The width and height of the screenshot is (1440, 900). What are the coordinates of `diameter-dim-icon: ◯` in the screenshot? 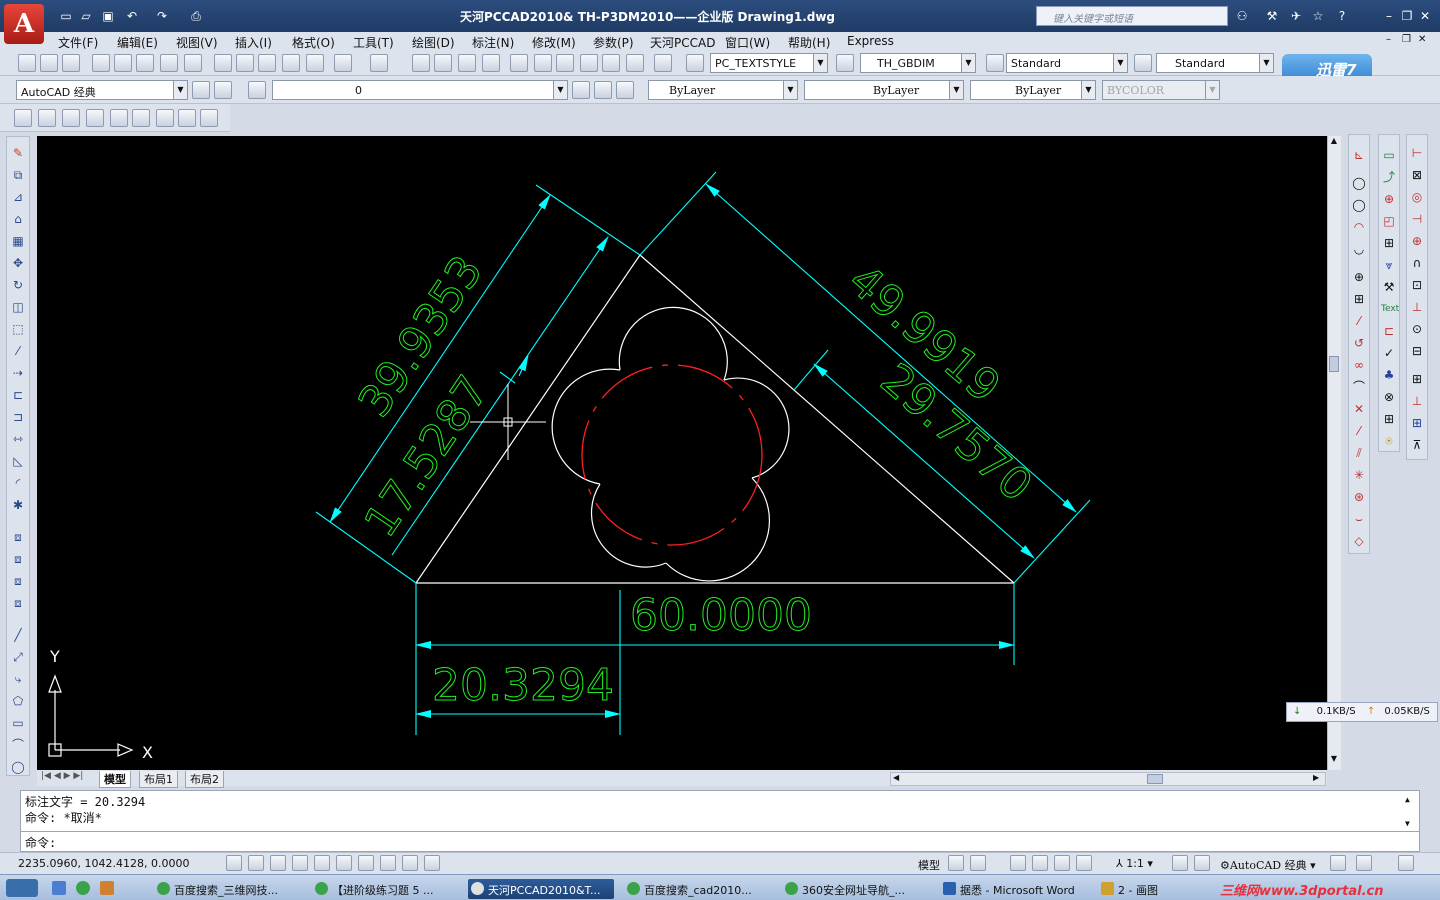 It's located at (1359, 205).